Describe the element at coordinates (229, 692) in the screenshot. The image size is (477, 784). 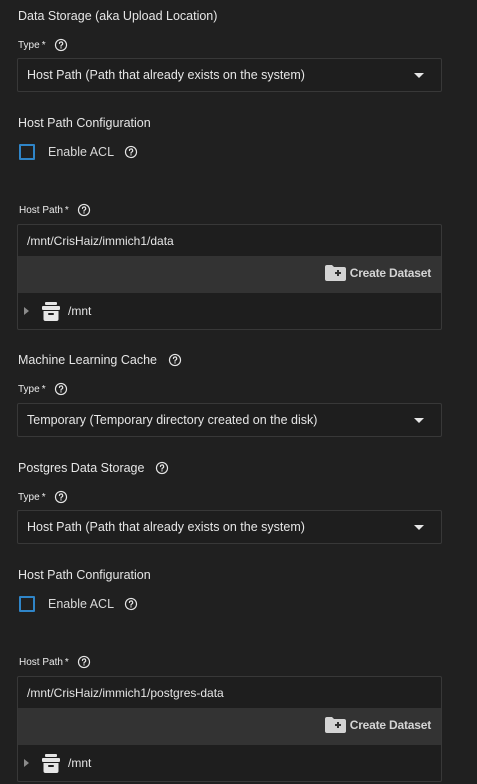
I see `host-path-input: /mnt/CrisHaiz/immich1/postgres-data` at that location.